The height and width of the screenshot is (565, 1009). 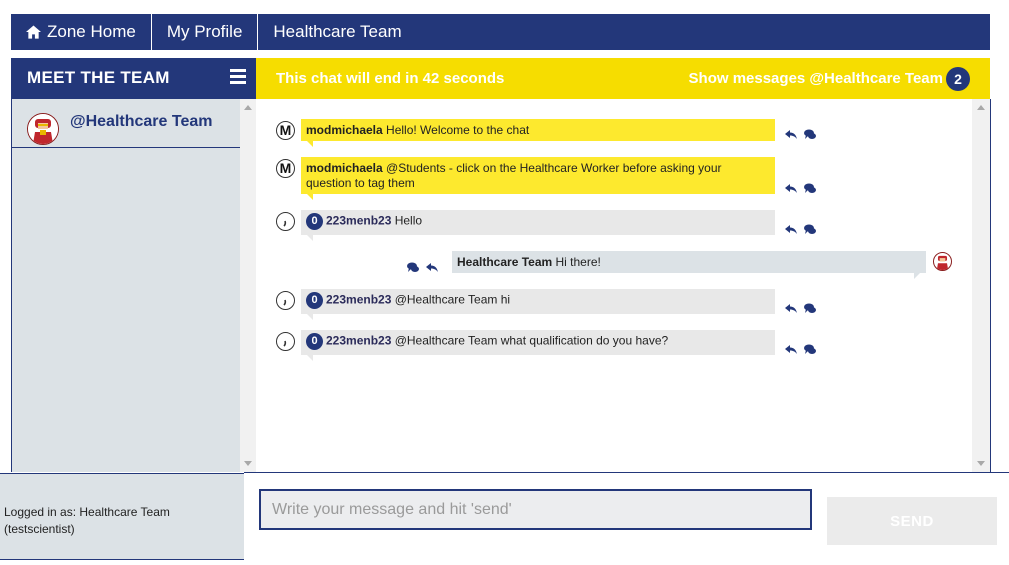 I want to click on meet-the-team-title: MEET THE TEAM, so click(x=98, y=77).